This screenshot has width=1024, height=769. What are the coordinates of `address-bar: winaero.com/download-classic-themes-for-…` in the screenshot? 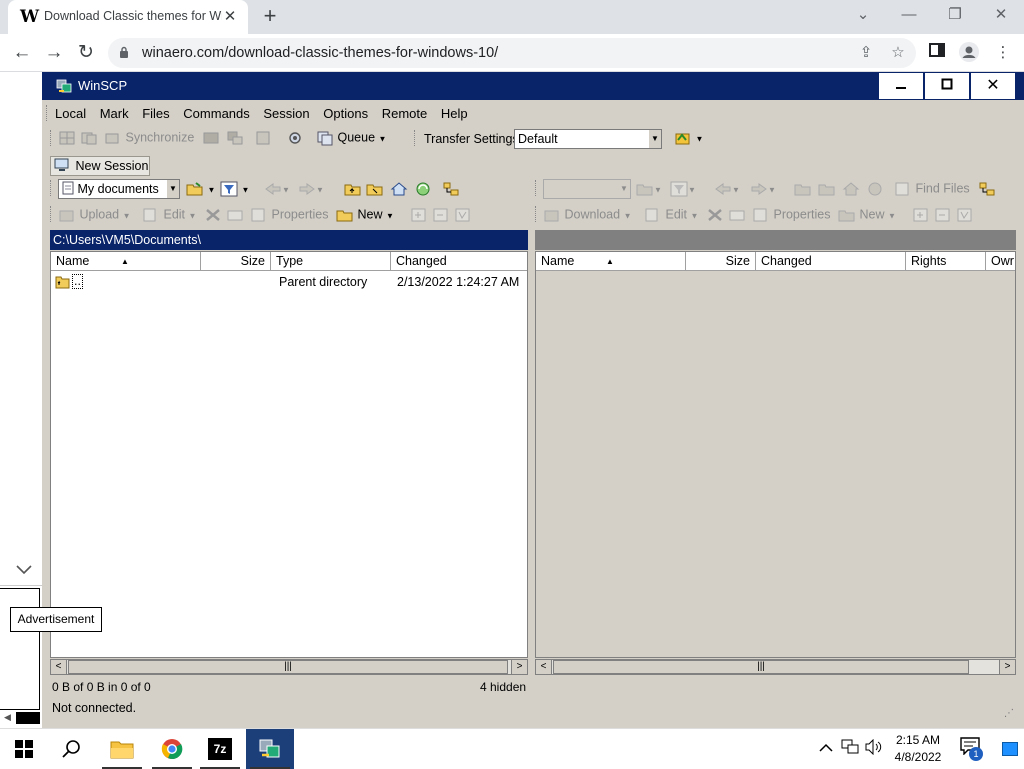 It's located at (512, 53).